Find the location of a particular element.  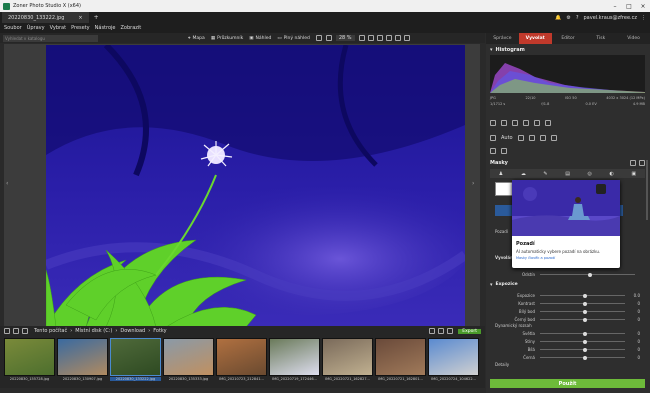

new-tab-button: + is located at coordinates (96, 17).